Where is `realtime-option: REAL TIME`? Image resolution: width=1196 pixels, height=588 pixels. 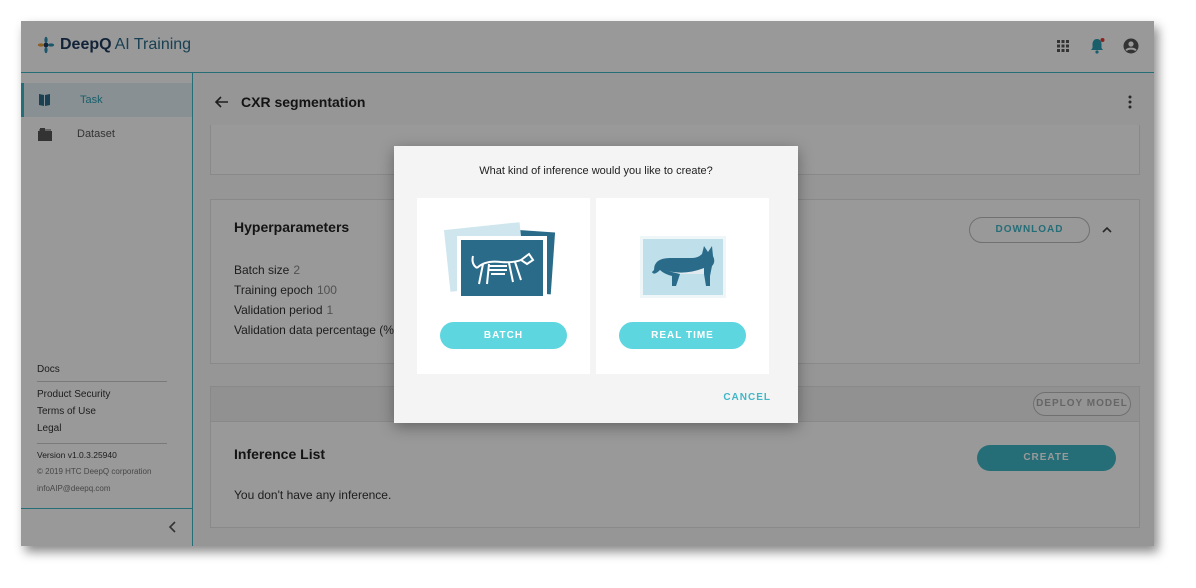
realtime-option: REAL TIME is located at coordinates (682, 286).